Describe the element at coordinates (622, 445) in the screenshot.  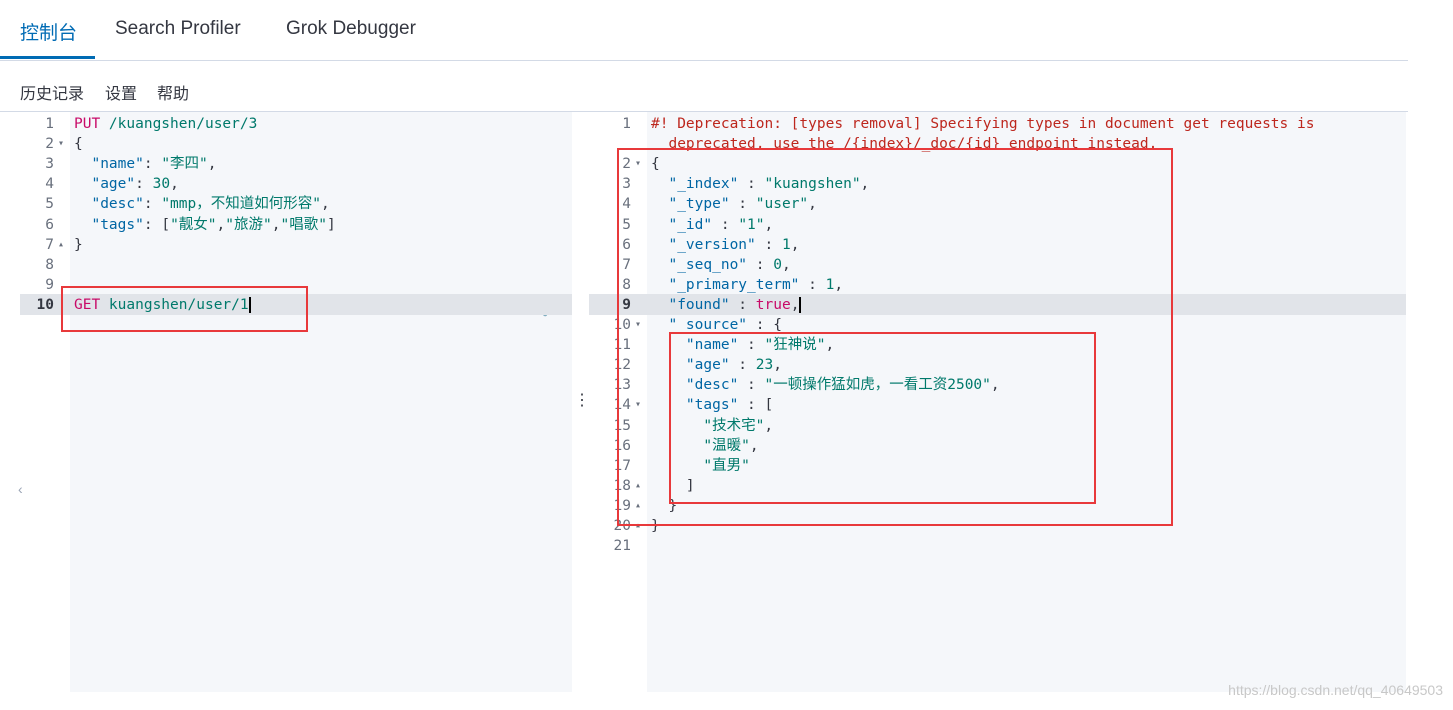
I see `line-number: 16` at that location.